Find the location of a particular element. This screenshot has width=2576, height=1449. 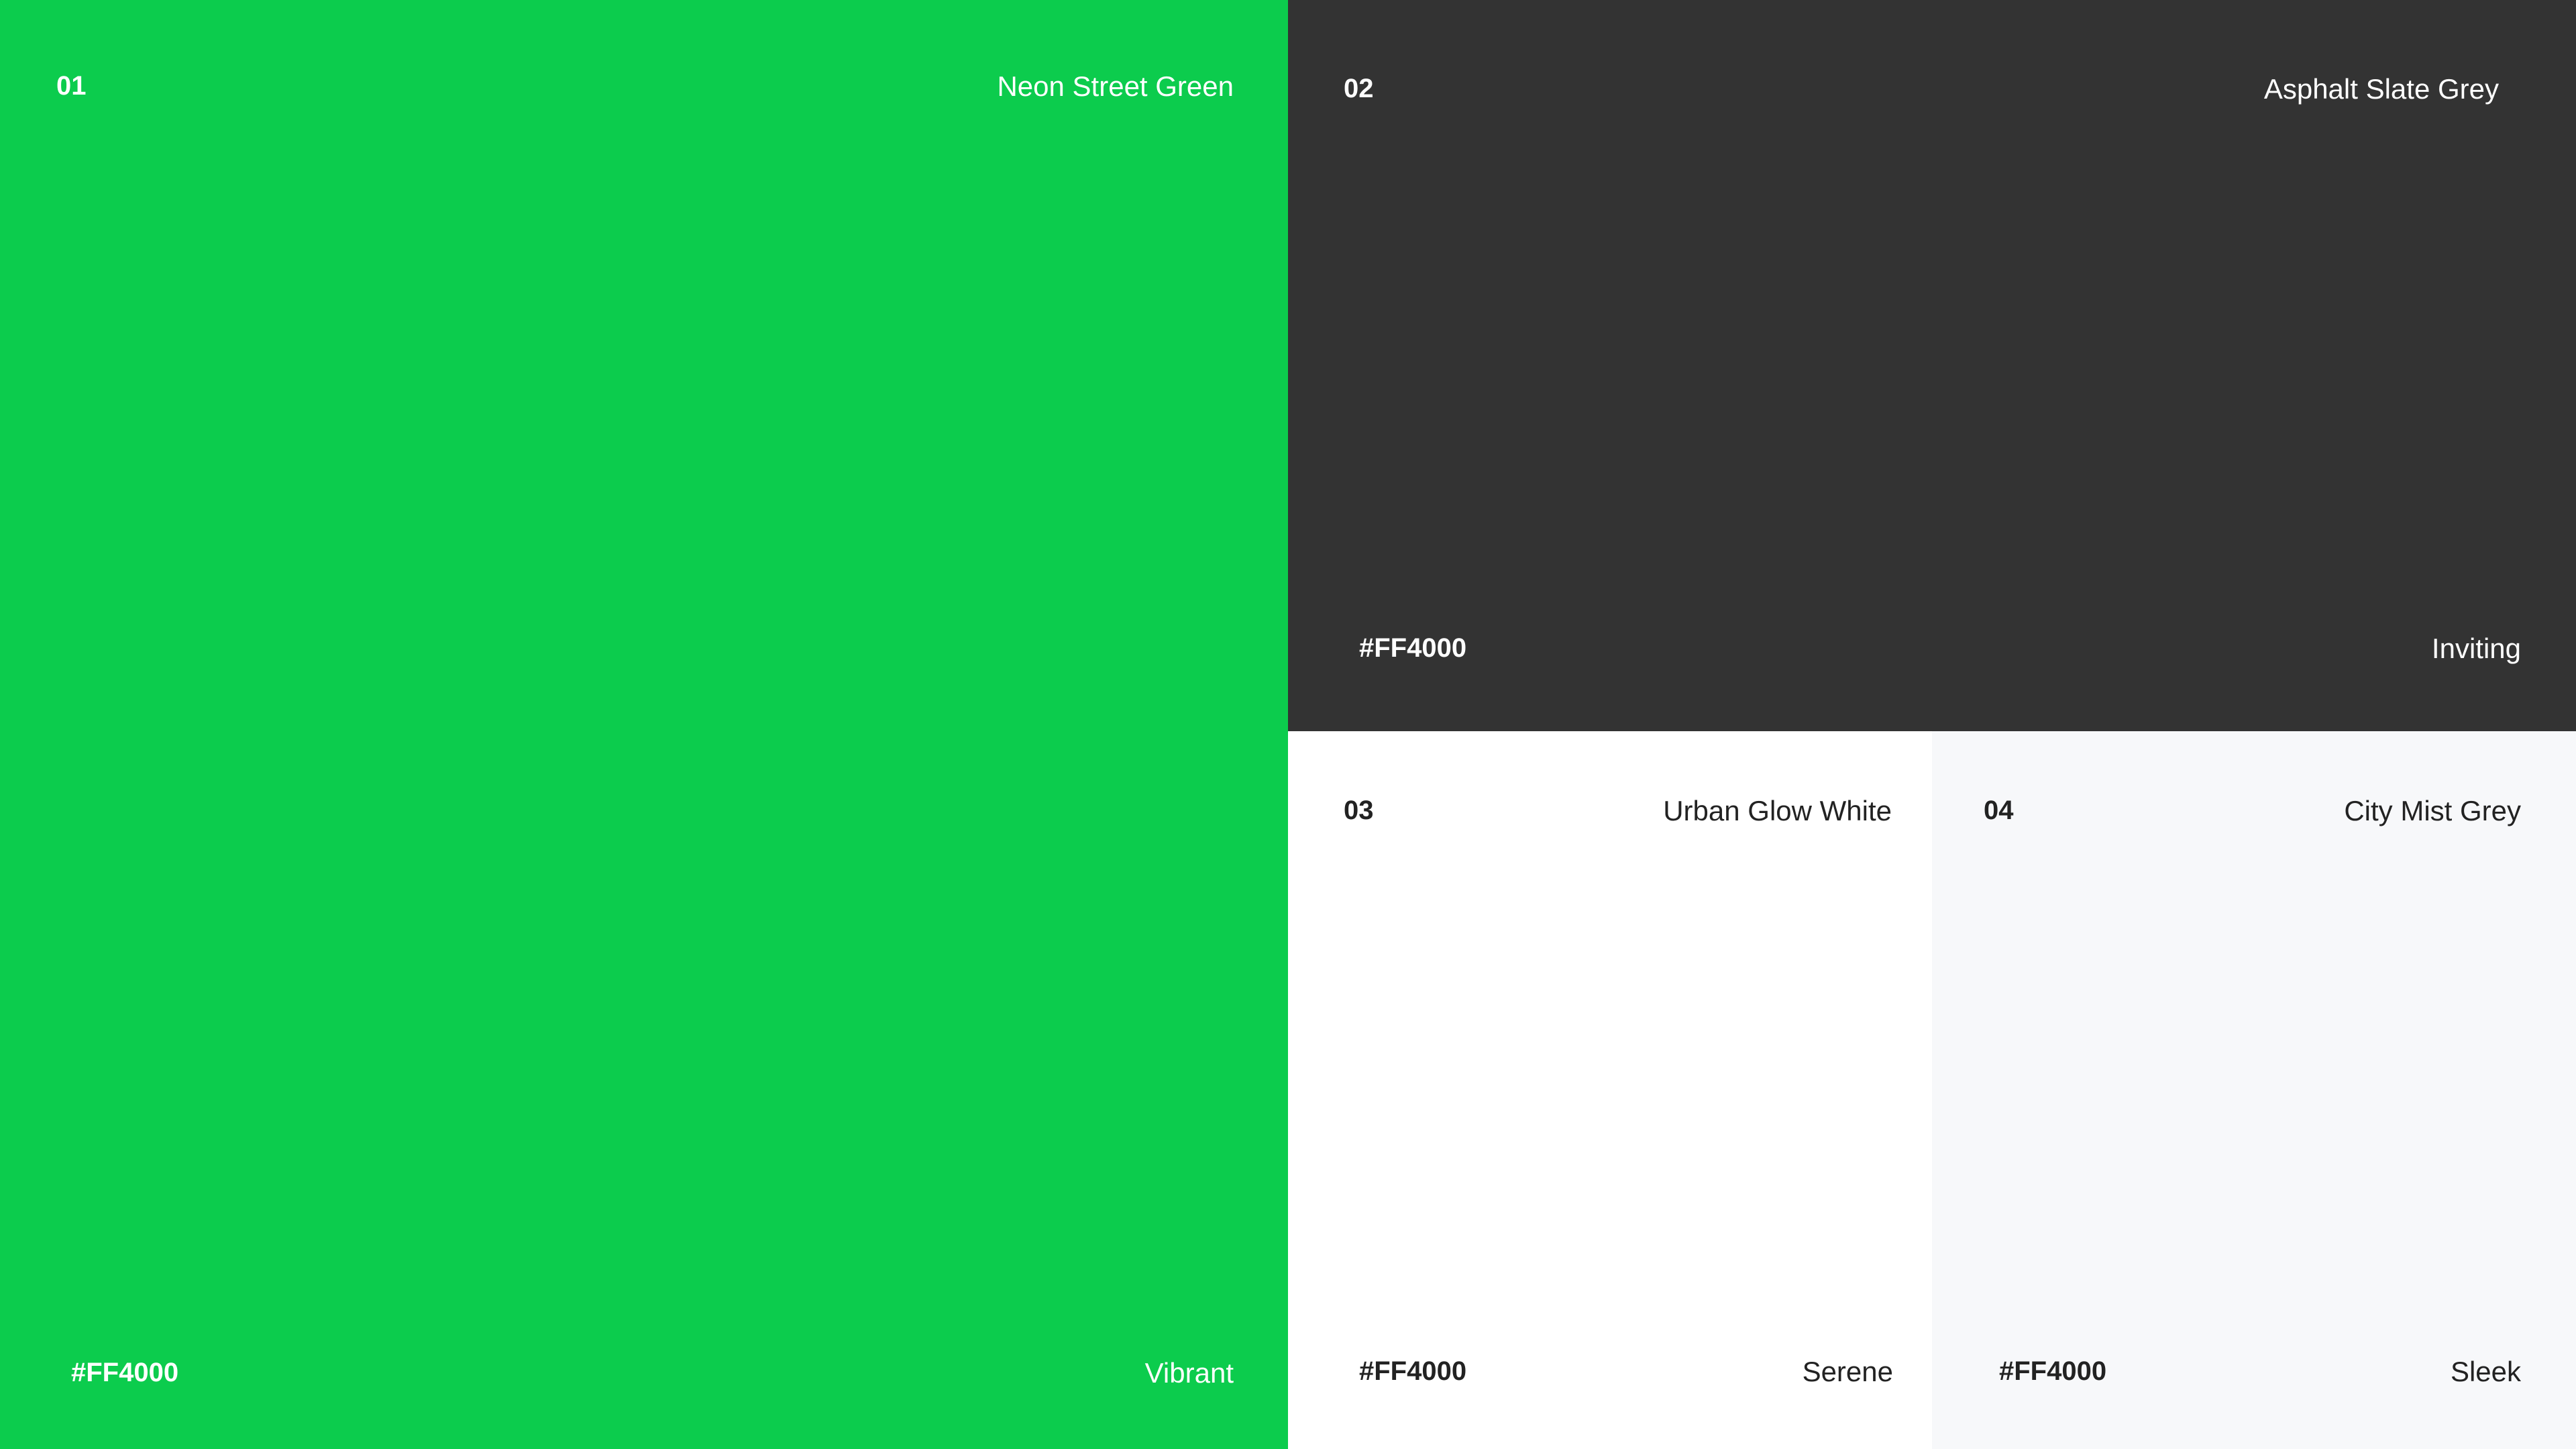

swatch-name: City Mist Grey is located at coordinates (2432, 810).